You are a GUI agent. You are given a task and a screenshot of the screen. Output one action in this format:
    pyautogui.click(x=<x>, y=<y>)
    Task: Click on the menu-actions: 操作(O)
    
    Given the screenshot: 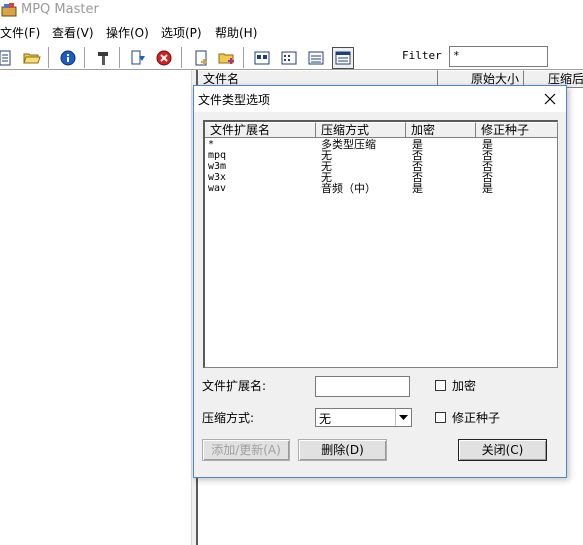 What is the action you would take?
    pyautogui.click(x=127, y=33)
    